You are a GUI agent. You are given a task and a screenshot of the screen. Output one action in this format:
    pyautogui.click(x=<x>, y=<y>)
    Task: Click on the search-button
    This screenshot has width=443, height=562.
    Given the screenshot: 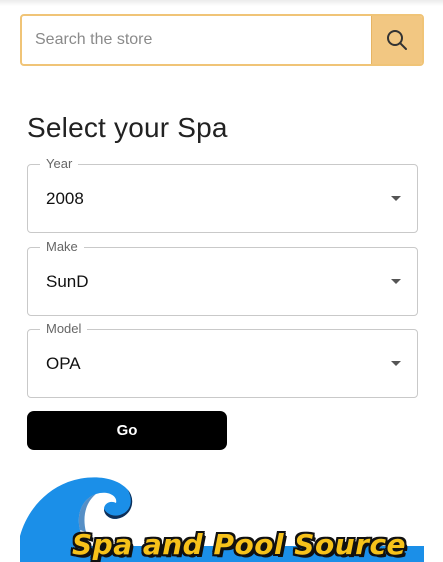 What is the action you would take?
    pyautogui.click(x=396, y=40)
    